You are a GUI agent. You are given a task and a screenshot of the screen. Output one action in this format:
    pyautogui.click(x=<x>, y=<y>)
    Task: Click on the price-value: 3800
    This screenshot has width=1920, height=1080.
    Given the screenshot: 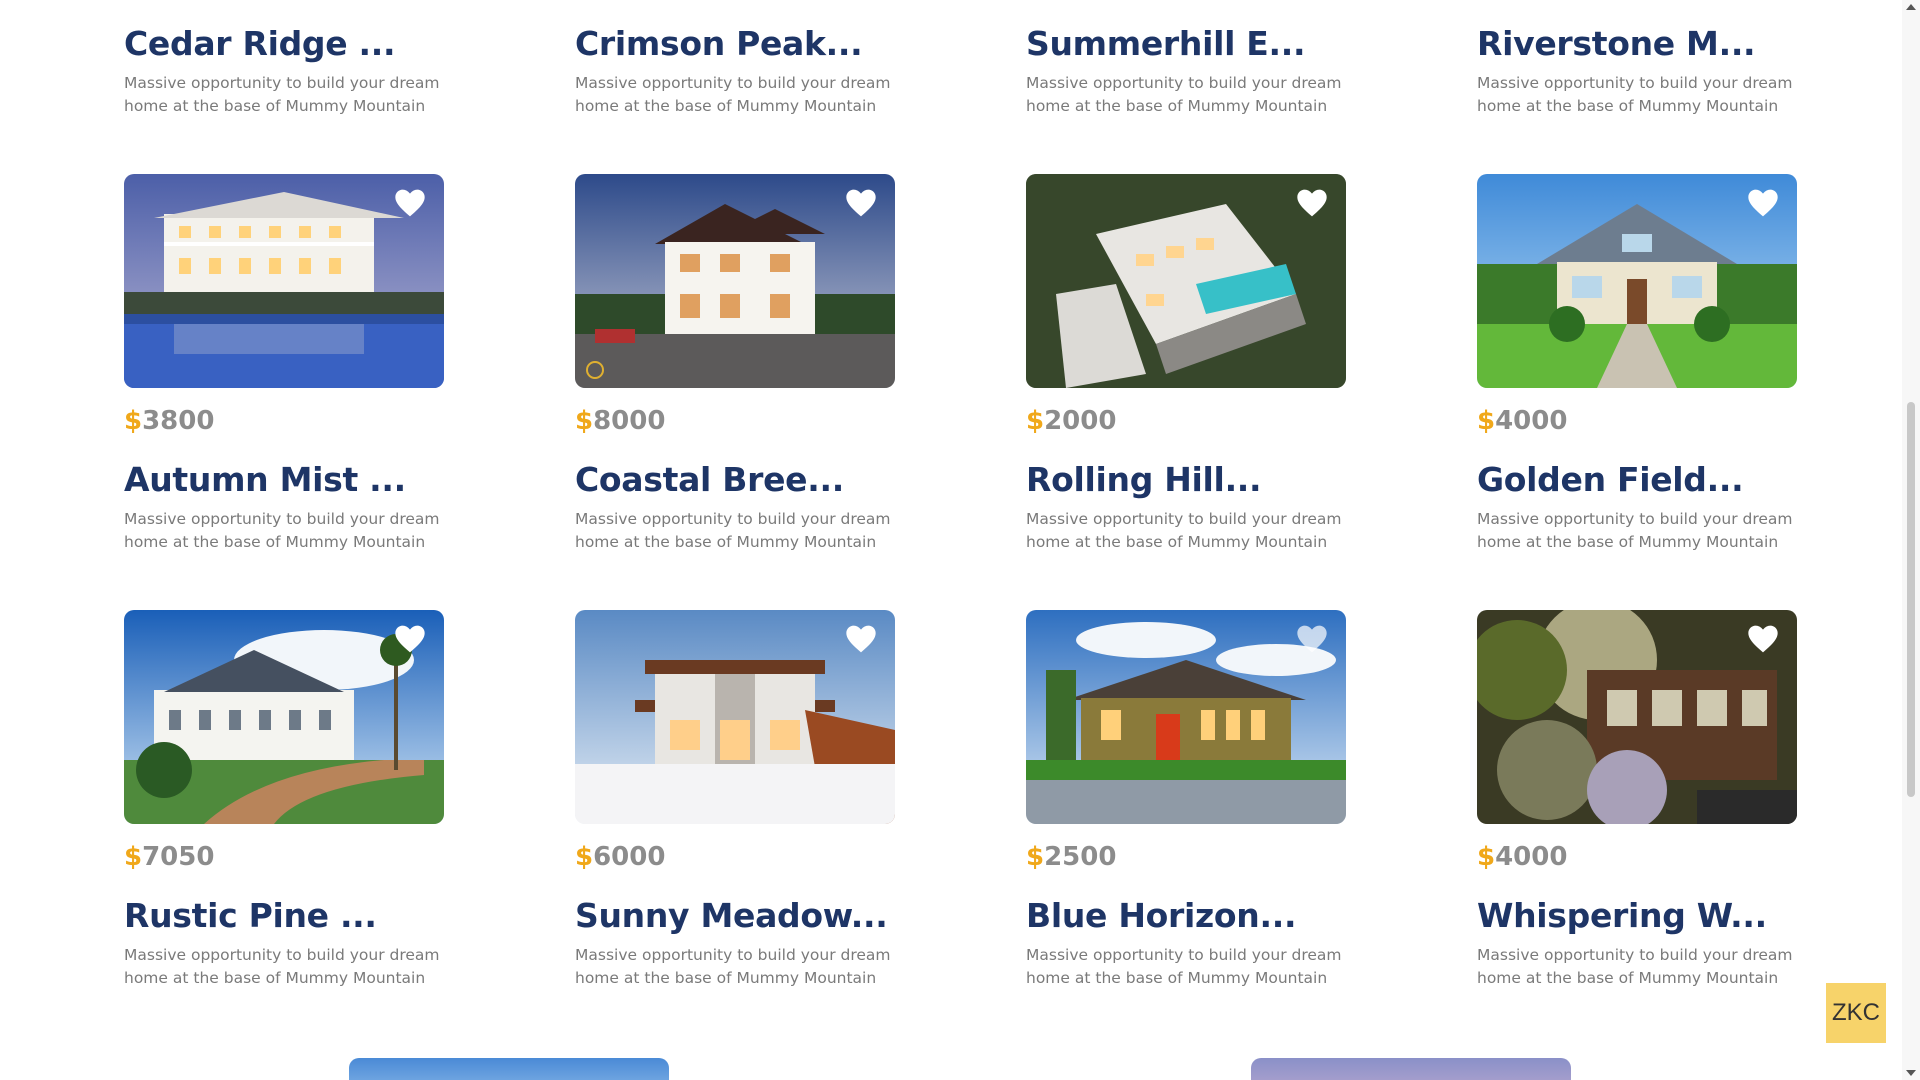 What is the action you would take?
    pyautogui.click(x=178, y=421)
    